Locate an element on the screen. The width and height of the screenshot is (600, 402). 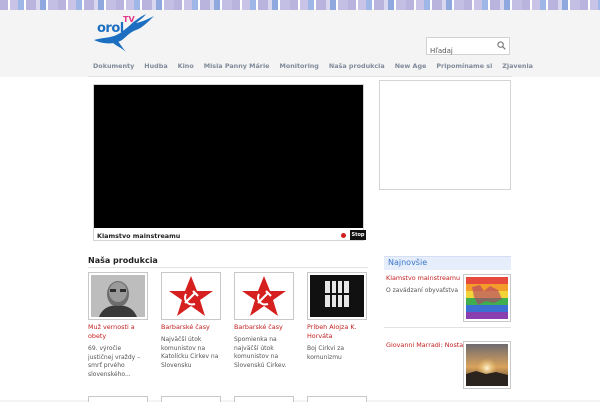
sidebar-heading: Najnovšie is located at coordinates (447, 263).